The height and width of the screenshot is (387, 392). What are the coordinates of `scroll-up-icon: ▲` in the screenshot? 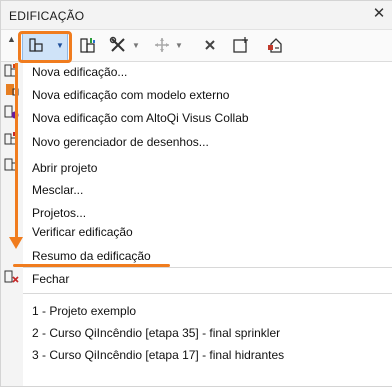 It's located at (11, 39).